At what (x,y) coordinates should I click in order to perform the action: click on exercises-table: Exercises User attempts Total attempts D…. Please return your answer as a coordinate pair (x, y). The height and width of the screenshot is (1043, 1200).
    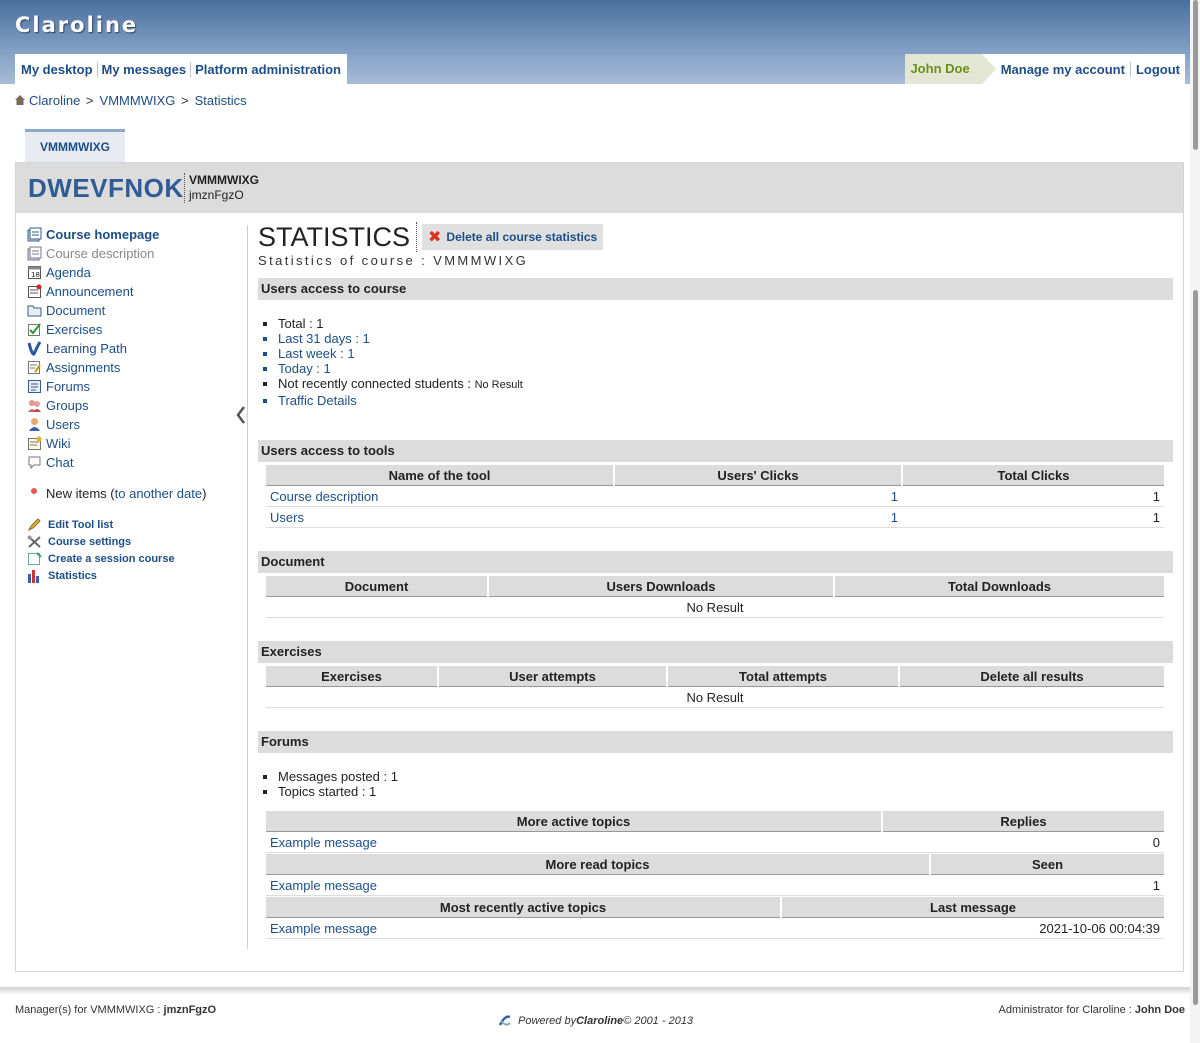
    Looking at the image, I should click on (715, 687).